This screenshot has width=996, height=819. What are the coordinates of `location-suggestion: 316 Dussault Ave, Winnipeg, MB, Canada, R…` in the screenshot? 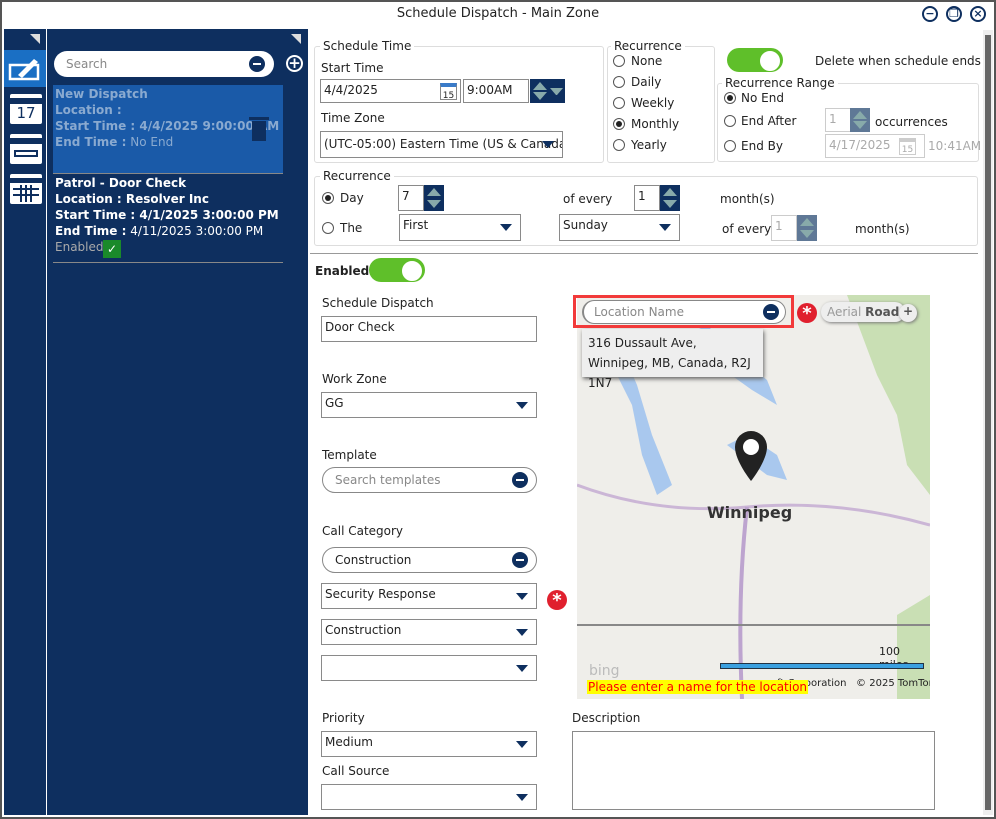 It's located at (672, 359).